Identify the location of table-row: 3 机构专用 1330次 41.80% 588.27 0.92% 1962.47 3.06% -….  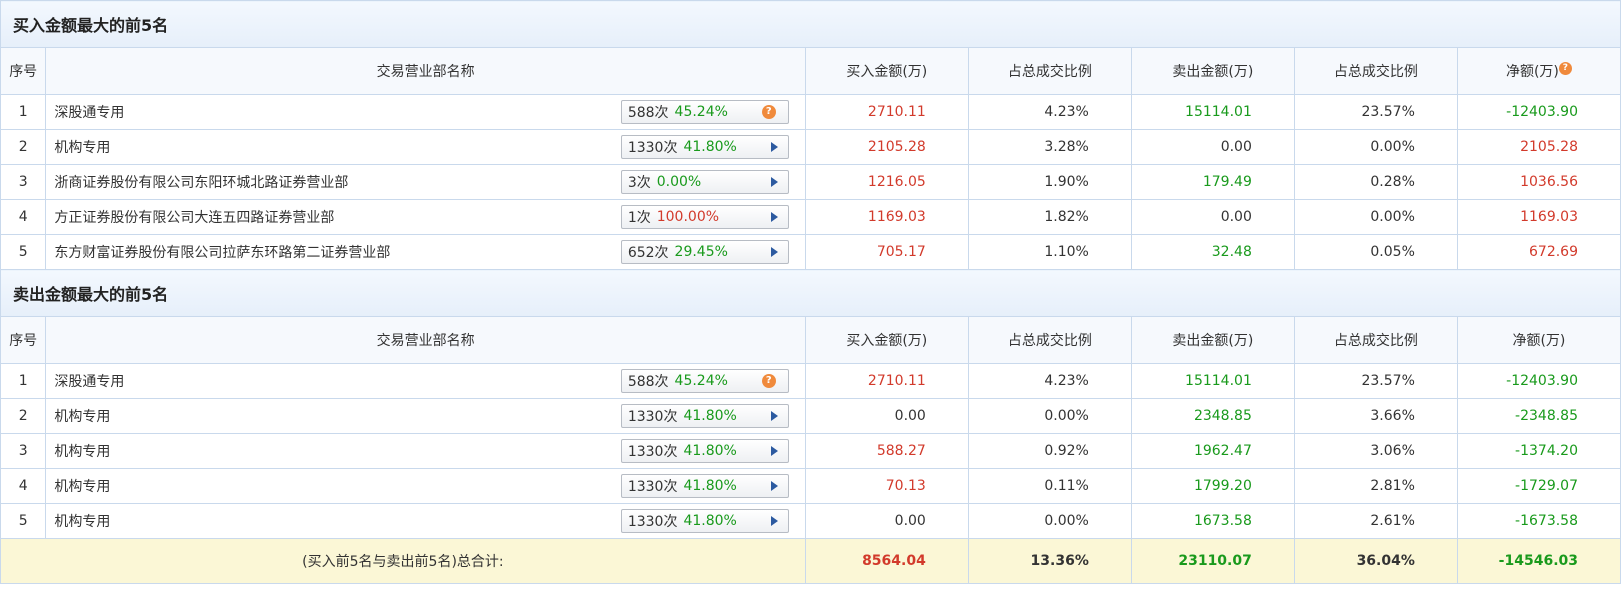
(810, 451).